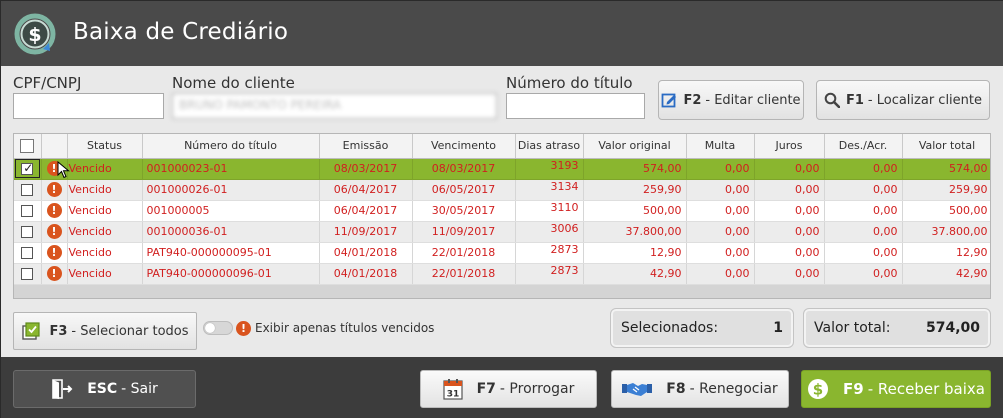 The image size is (1003, 418). I want to click on cell-original-value: 574,00, so click(635, 169).